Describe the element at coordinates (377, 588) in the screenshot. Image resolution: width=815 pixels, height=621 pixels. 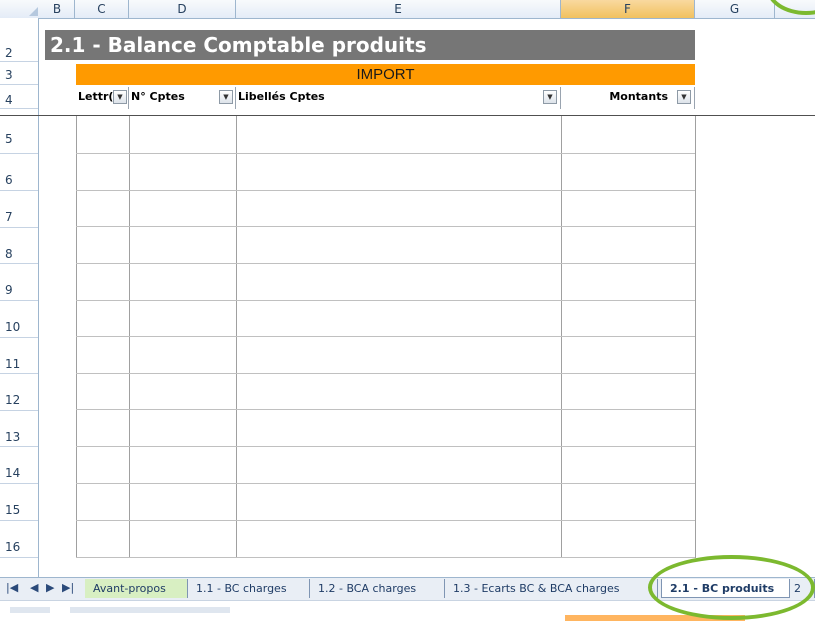
I see `tab-bca-charges: 1.2 - BCA charges` at that location.